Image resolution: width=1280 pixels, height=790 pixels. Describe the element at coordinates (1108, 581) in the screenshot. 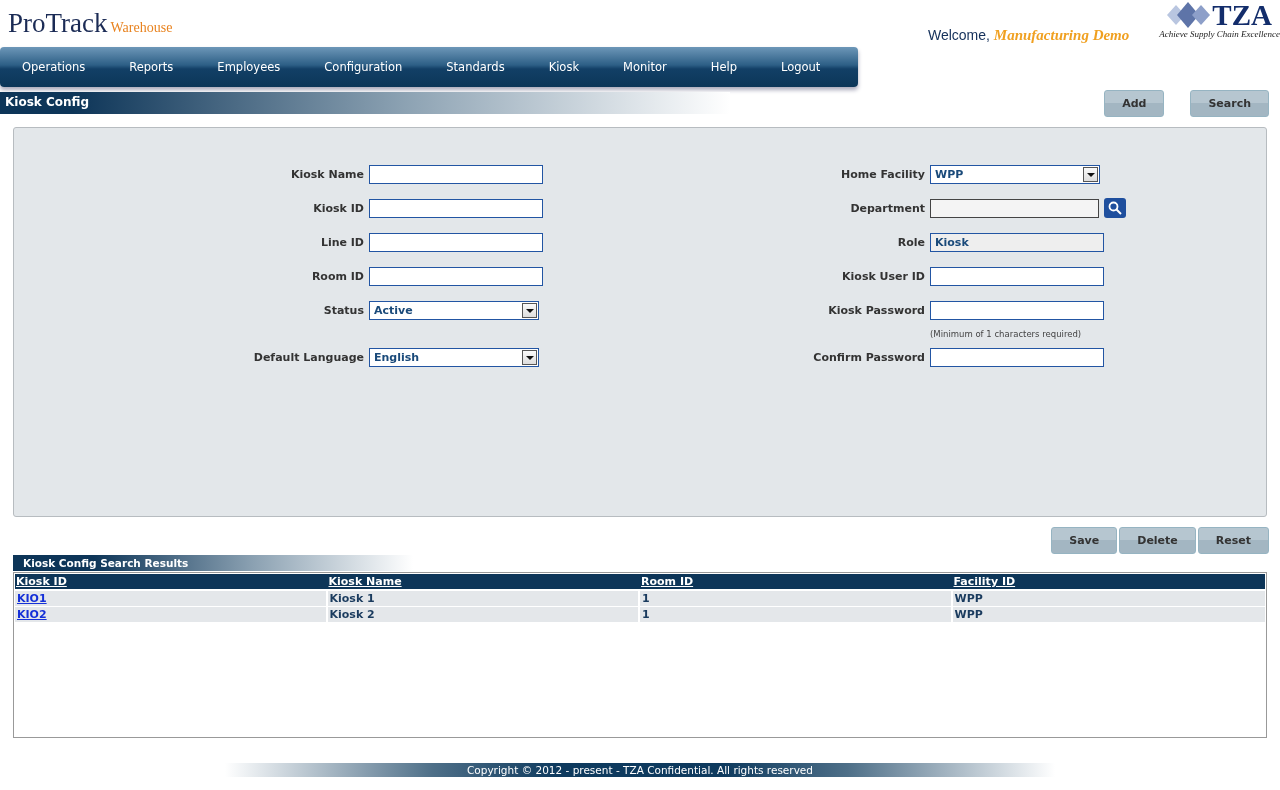

I see `column-header: Facility ID` at that location.